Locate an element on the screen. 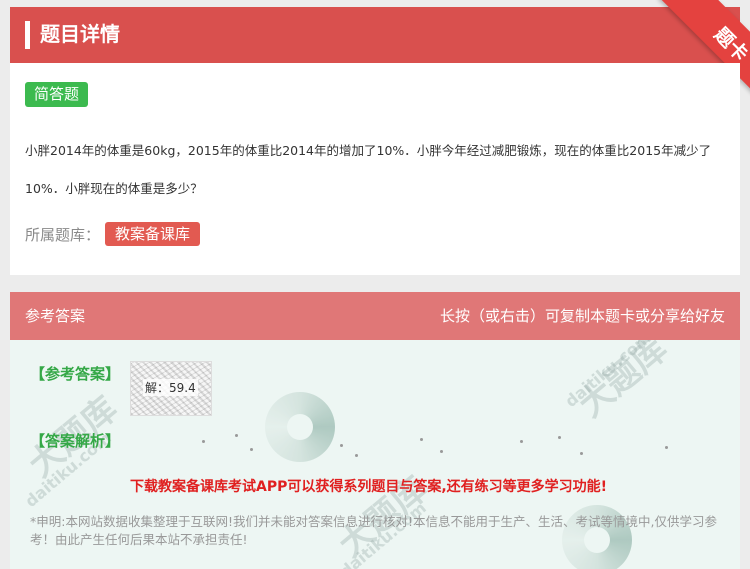  reference-answer-image-text: 解：59.4 is located at coordinates (170, 387).